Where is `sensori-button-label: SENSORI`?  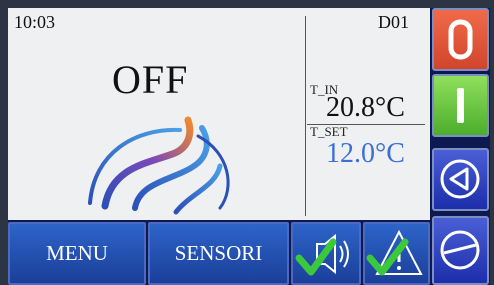
sensori-button-label: SENSORI is located at coordinates (218, 253).